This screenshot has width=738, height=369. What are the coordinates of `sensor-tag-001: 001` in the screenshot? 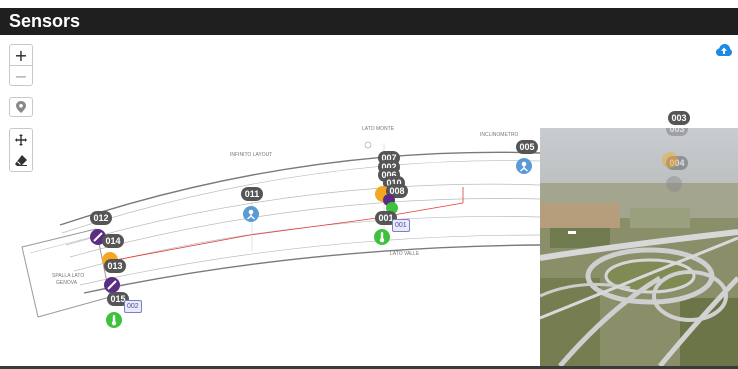 It's located at (401, 225).